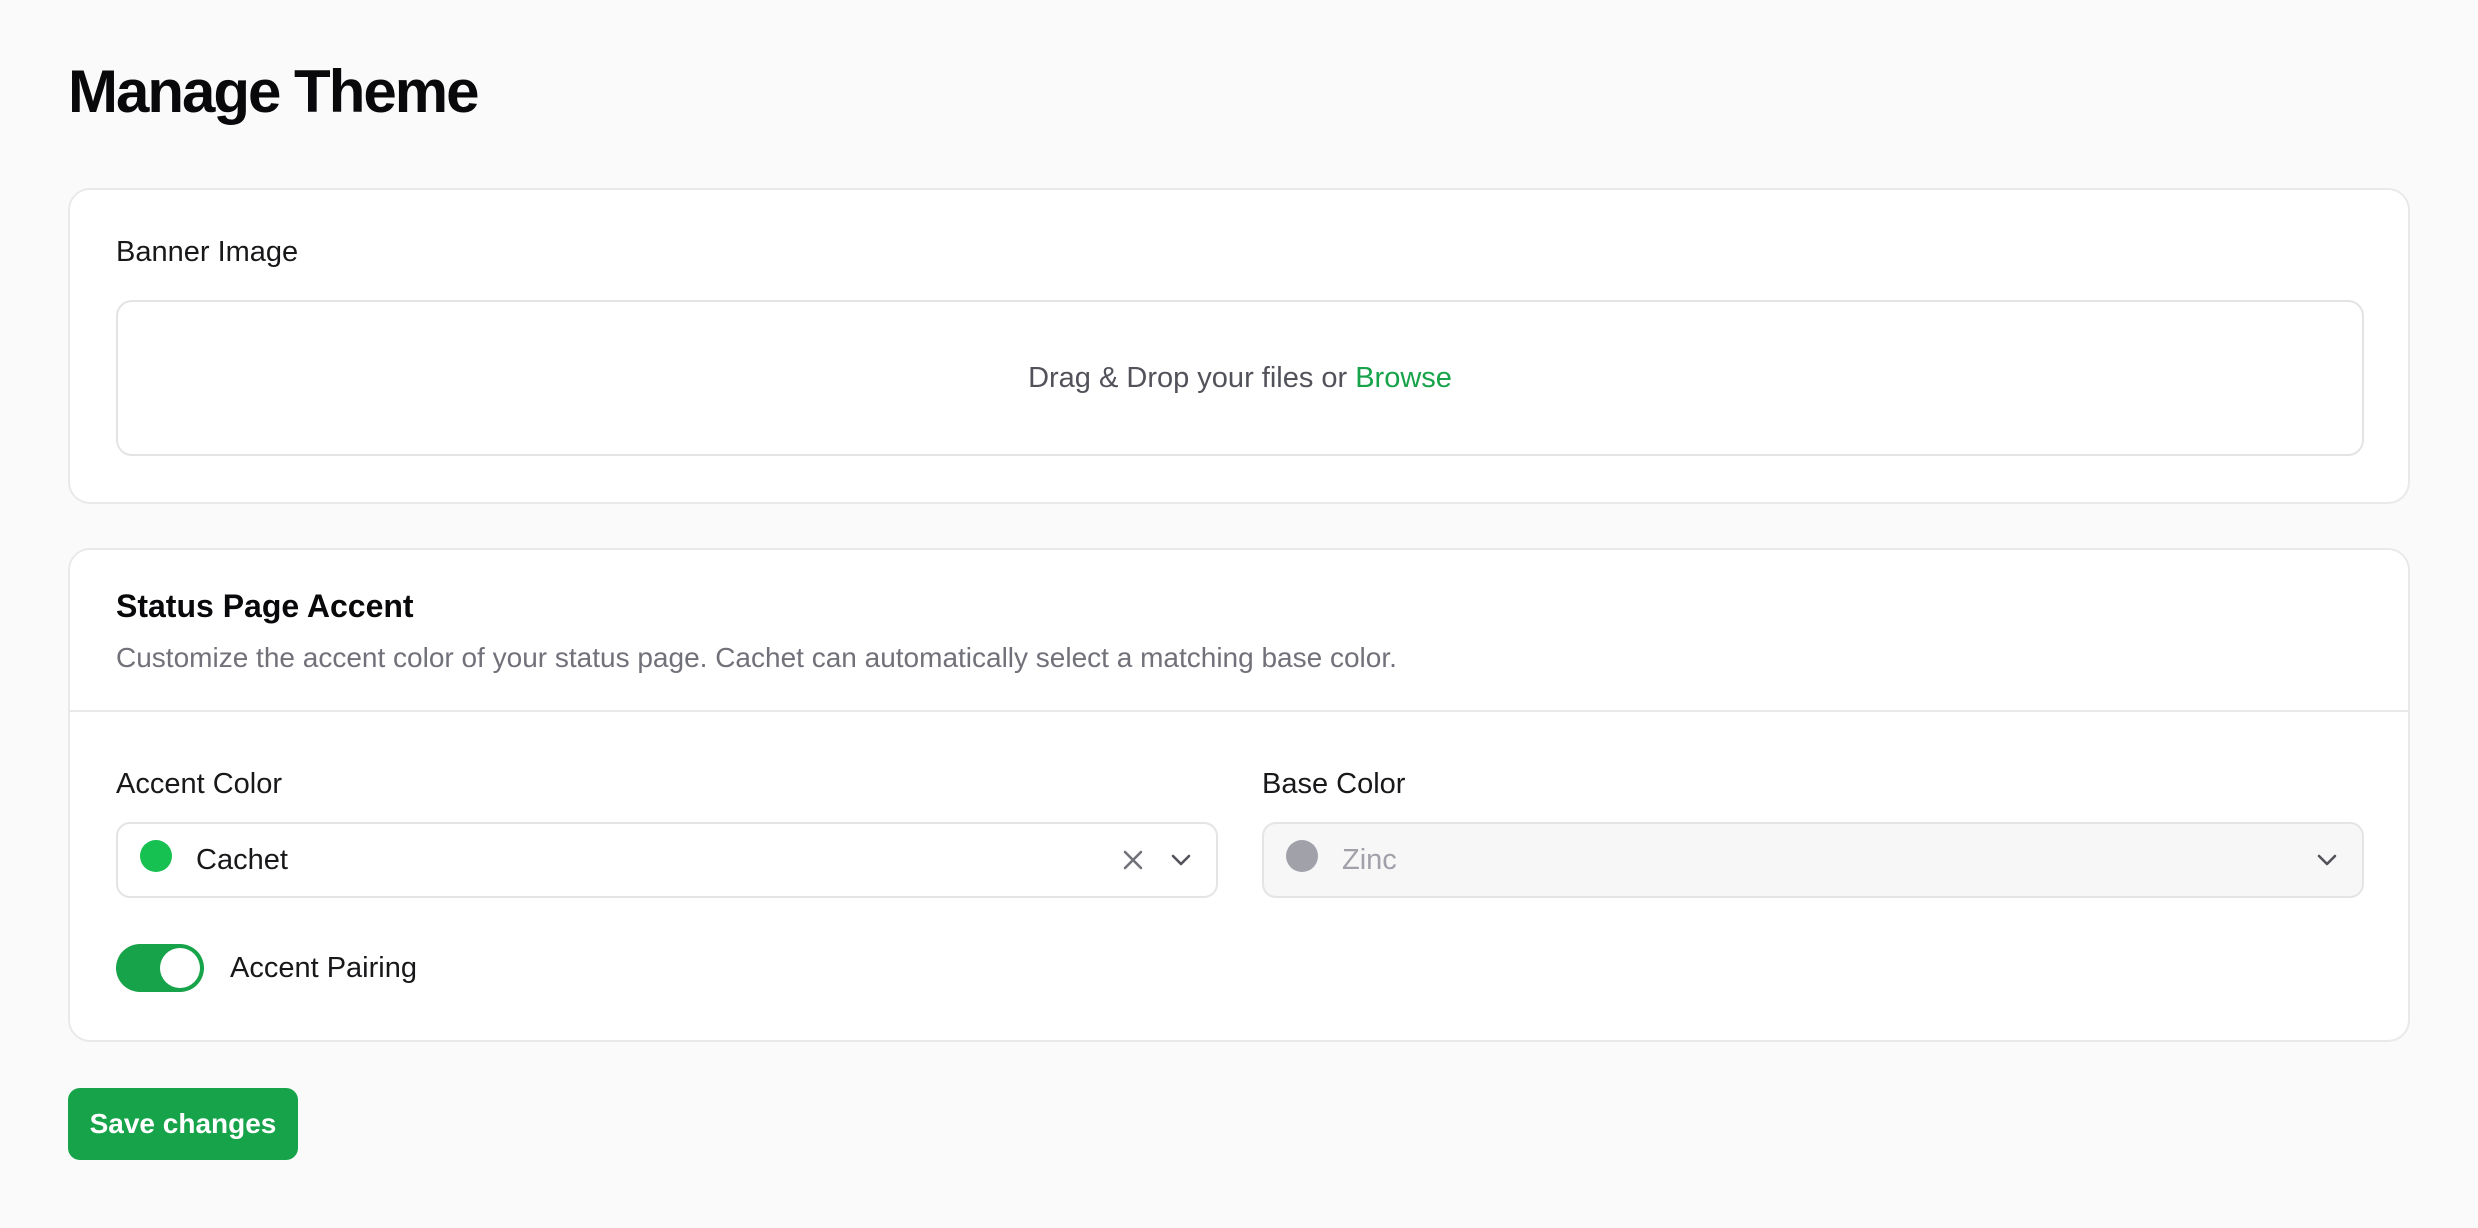 The height and width of the screenshot is (1228, 2478). I want to click on accent-pairing-label: Accent Pairing, so click(323, 967).